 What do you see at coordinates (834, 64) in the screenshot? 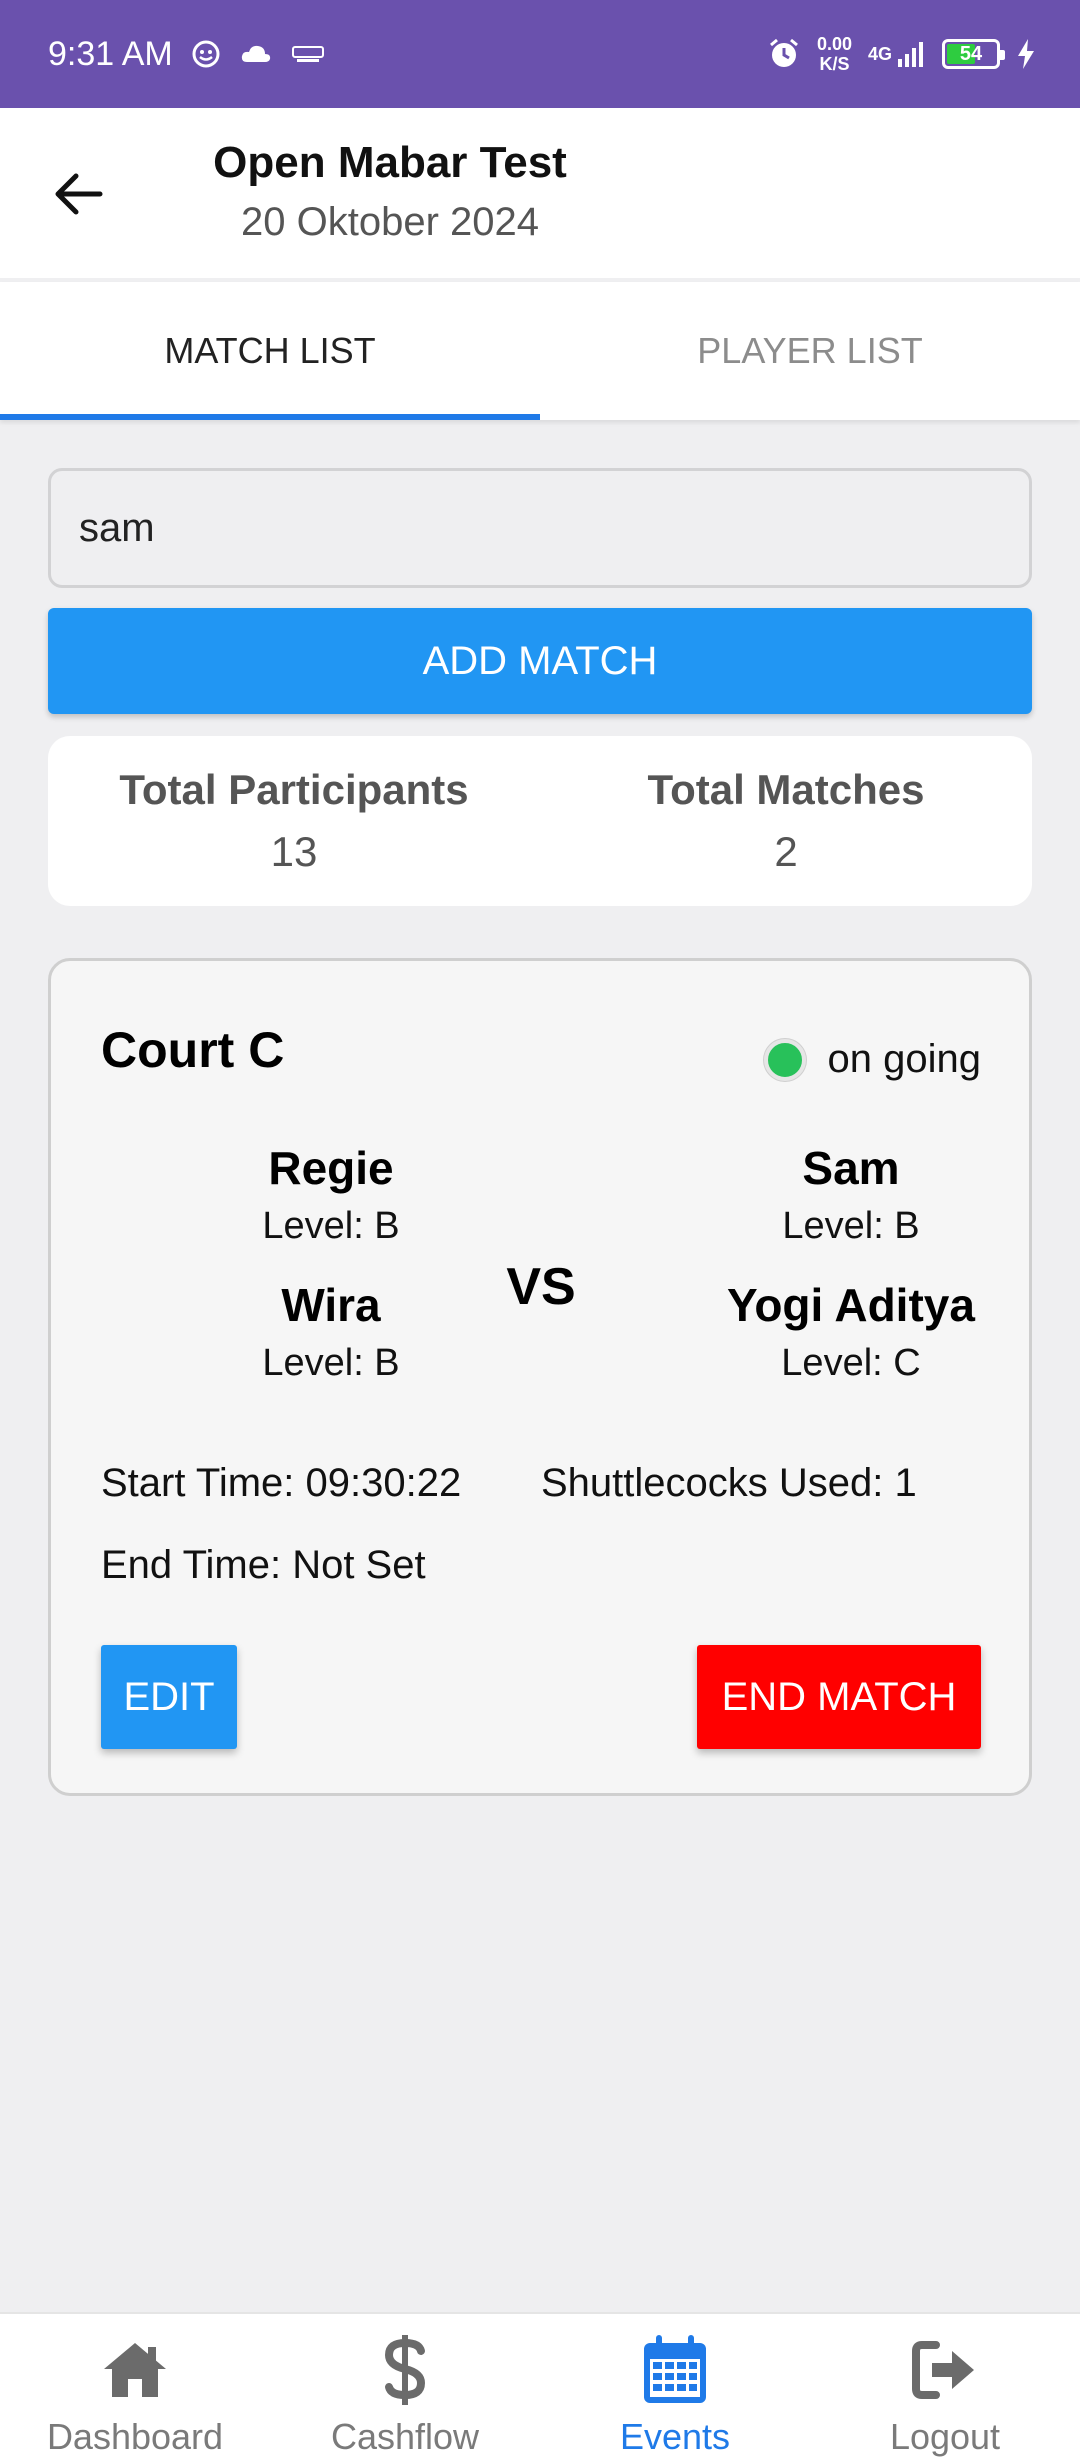
I see `network-speed-unit: K/S` at bounding box center [834, 64].